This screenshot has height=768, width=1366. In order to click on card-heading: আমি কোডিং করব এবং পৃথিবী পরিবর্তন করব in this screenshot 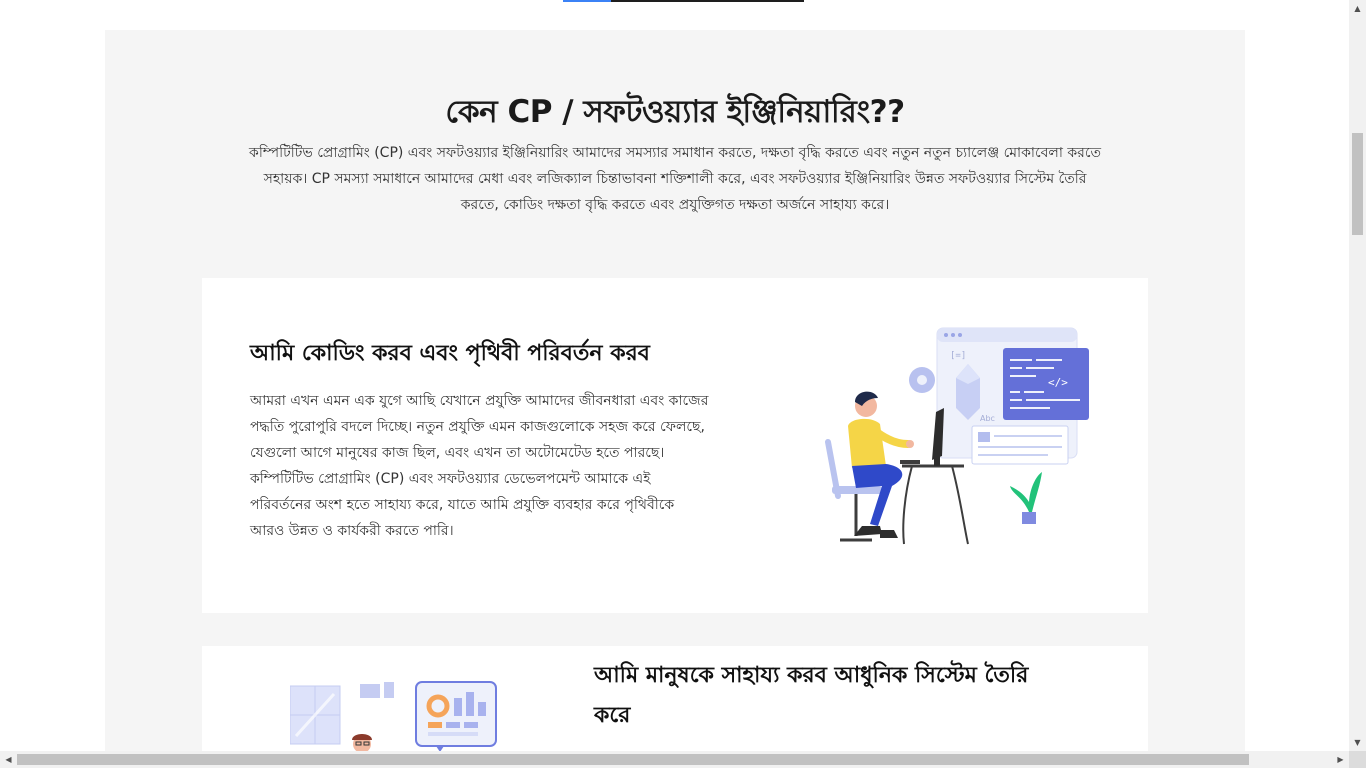, I will do `click(450, 353)`.